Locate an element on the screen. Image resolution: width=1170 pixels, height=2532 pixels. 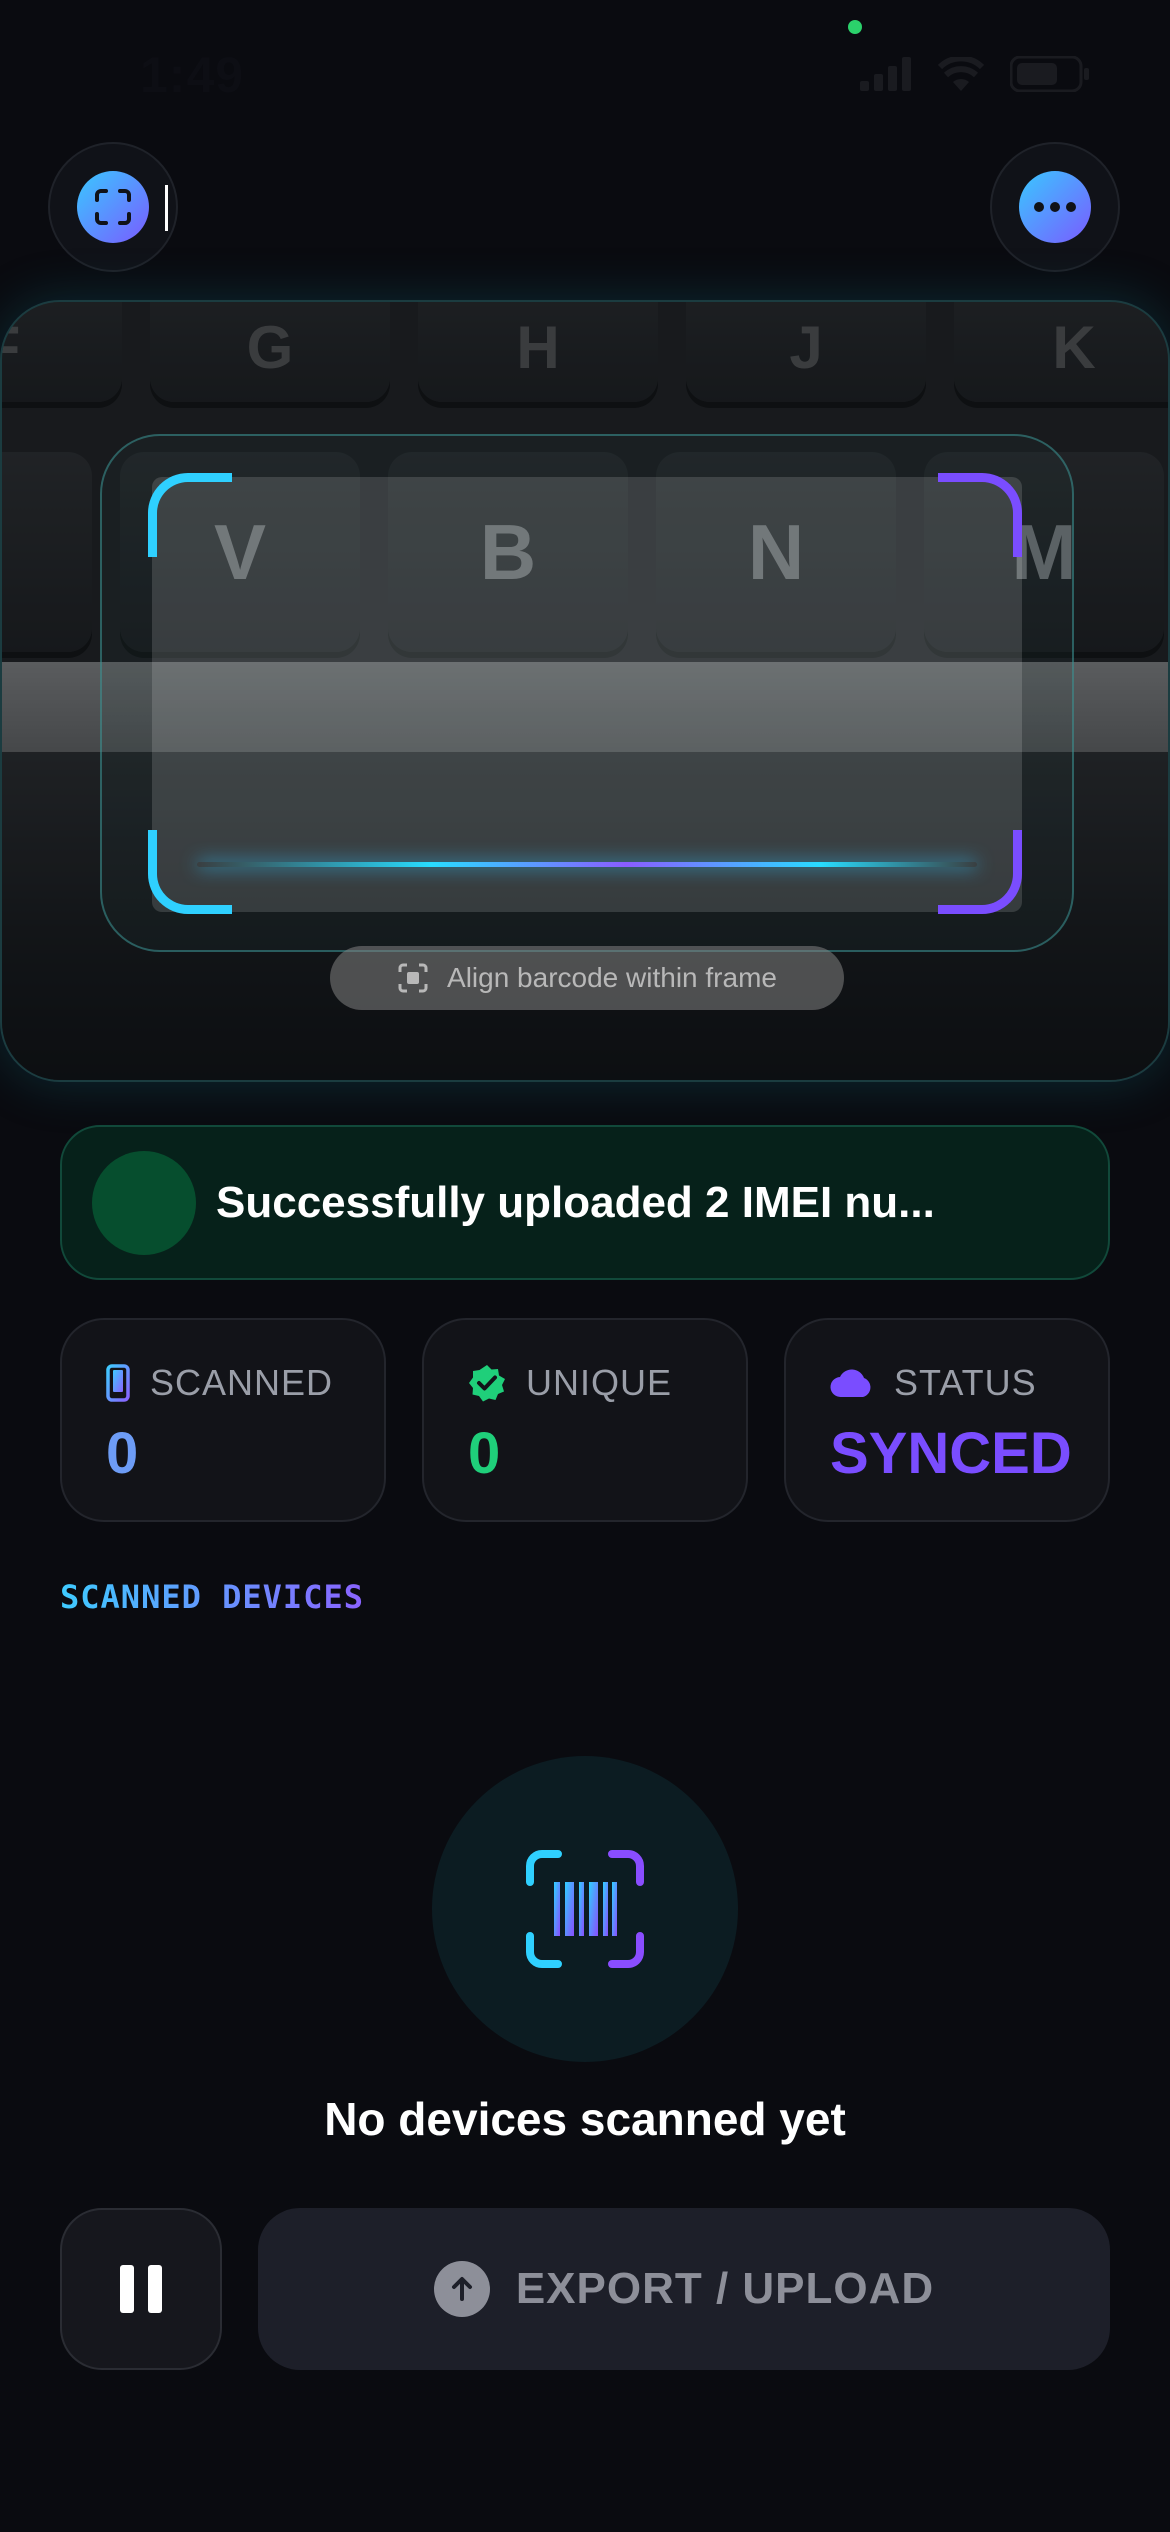
upload-arrow-icon is located at coordinates (461, 2289).